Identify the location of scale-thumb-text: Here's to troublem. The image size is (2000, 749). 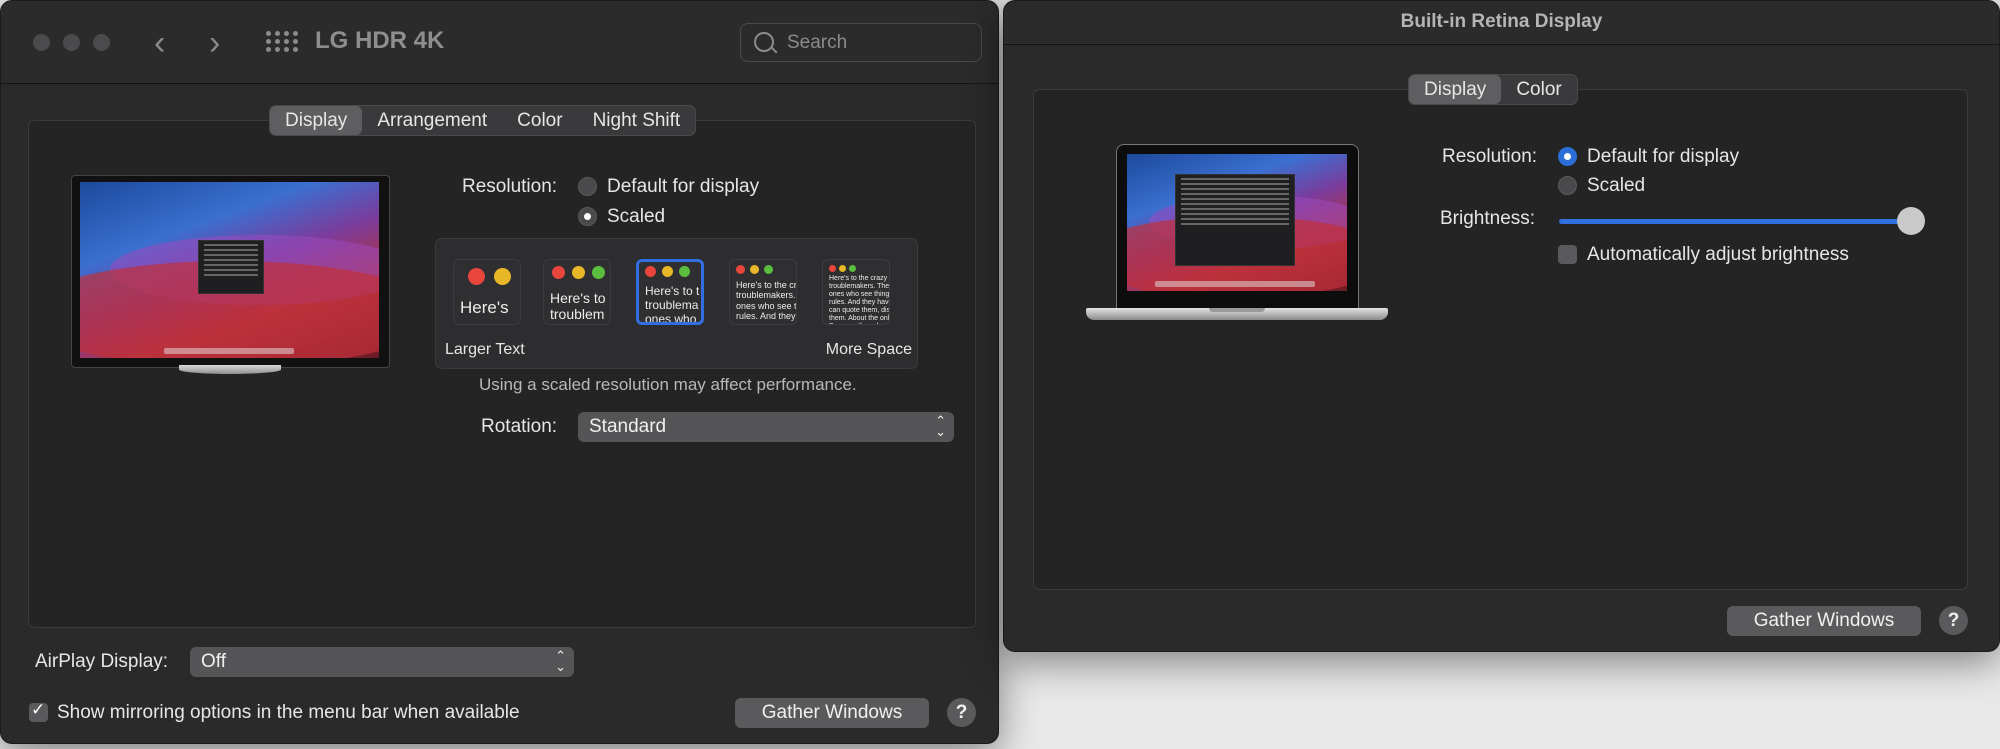
(578, 306).